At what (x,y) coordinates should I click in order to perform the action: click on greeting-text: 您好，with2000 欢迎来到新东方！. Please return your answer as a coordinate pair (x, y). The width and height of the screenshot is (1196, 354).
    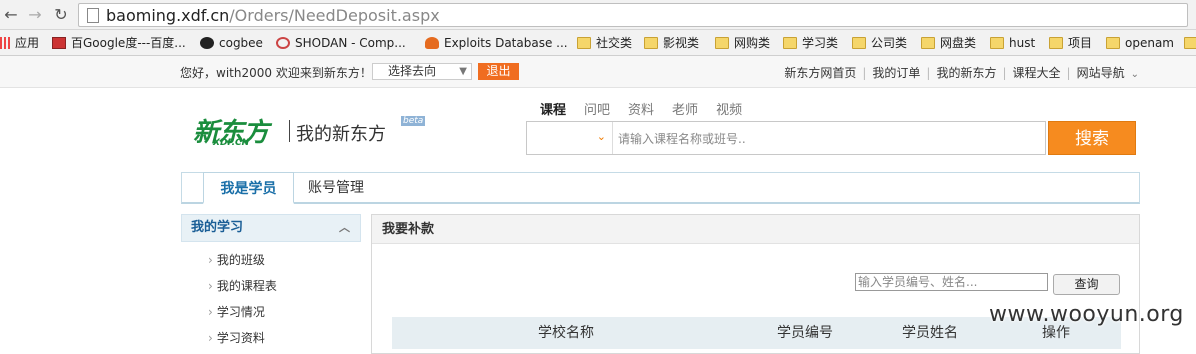
    Looking at the image, I should click on (276, 73).